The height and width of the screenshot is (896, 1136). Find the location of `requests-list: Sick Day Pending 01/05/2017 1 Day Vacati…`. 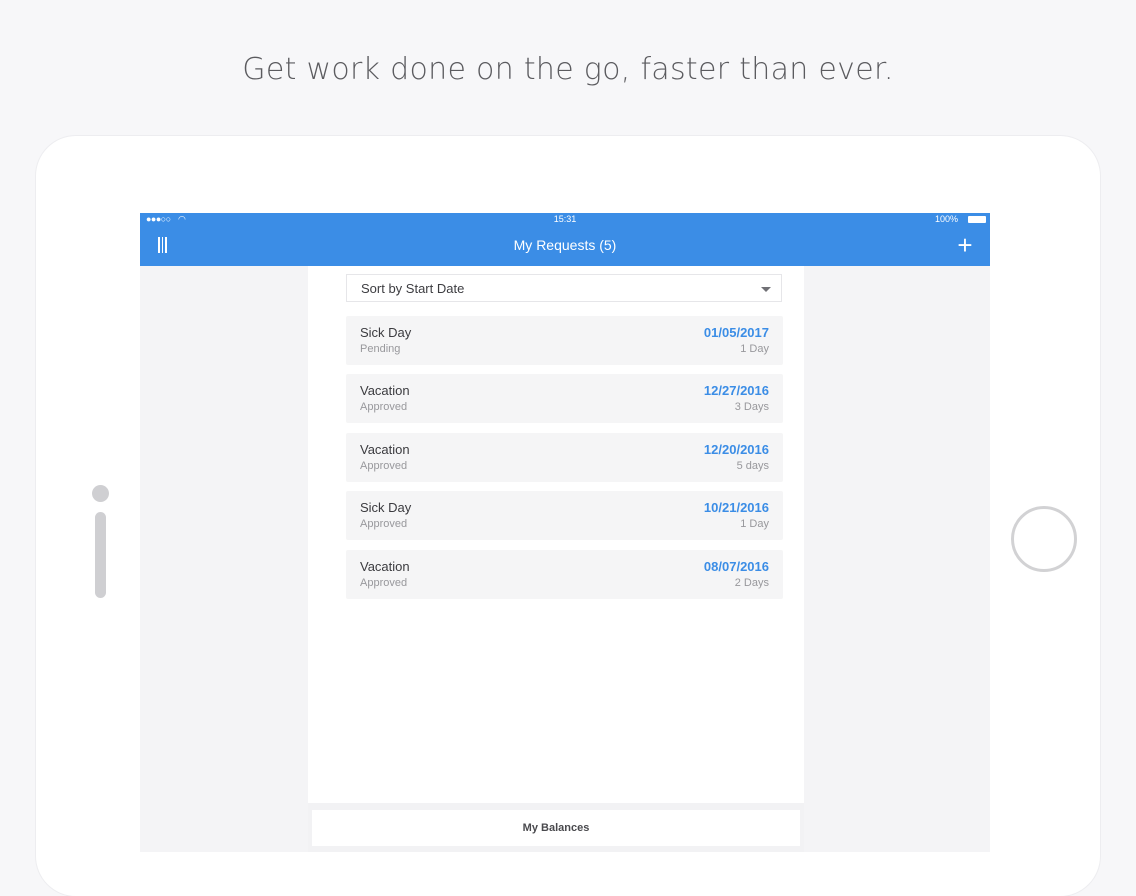

requests-list: Sick Day Pending 01/05/2017 1 Day Vacati… is located at coordinates (564, 462).